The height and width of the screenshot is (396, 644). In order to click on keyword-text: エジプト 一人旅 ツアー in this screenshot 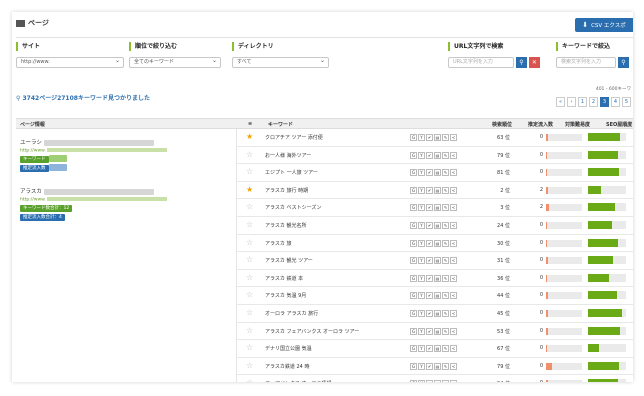, I will do `click(291, 172)`.